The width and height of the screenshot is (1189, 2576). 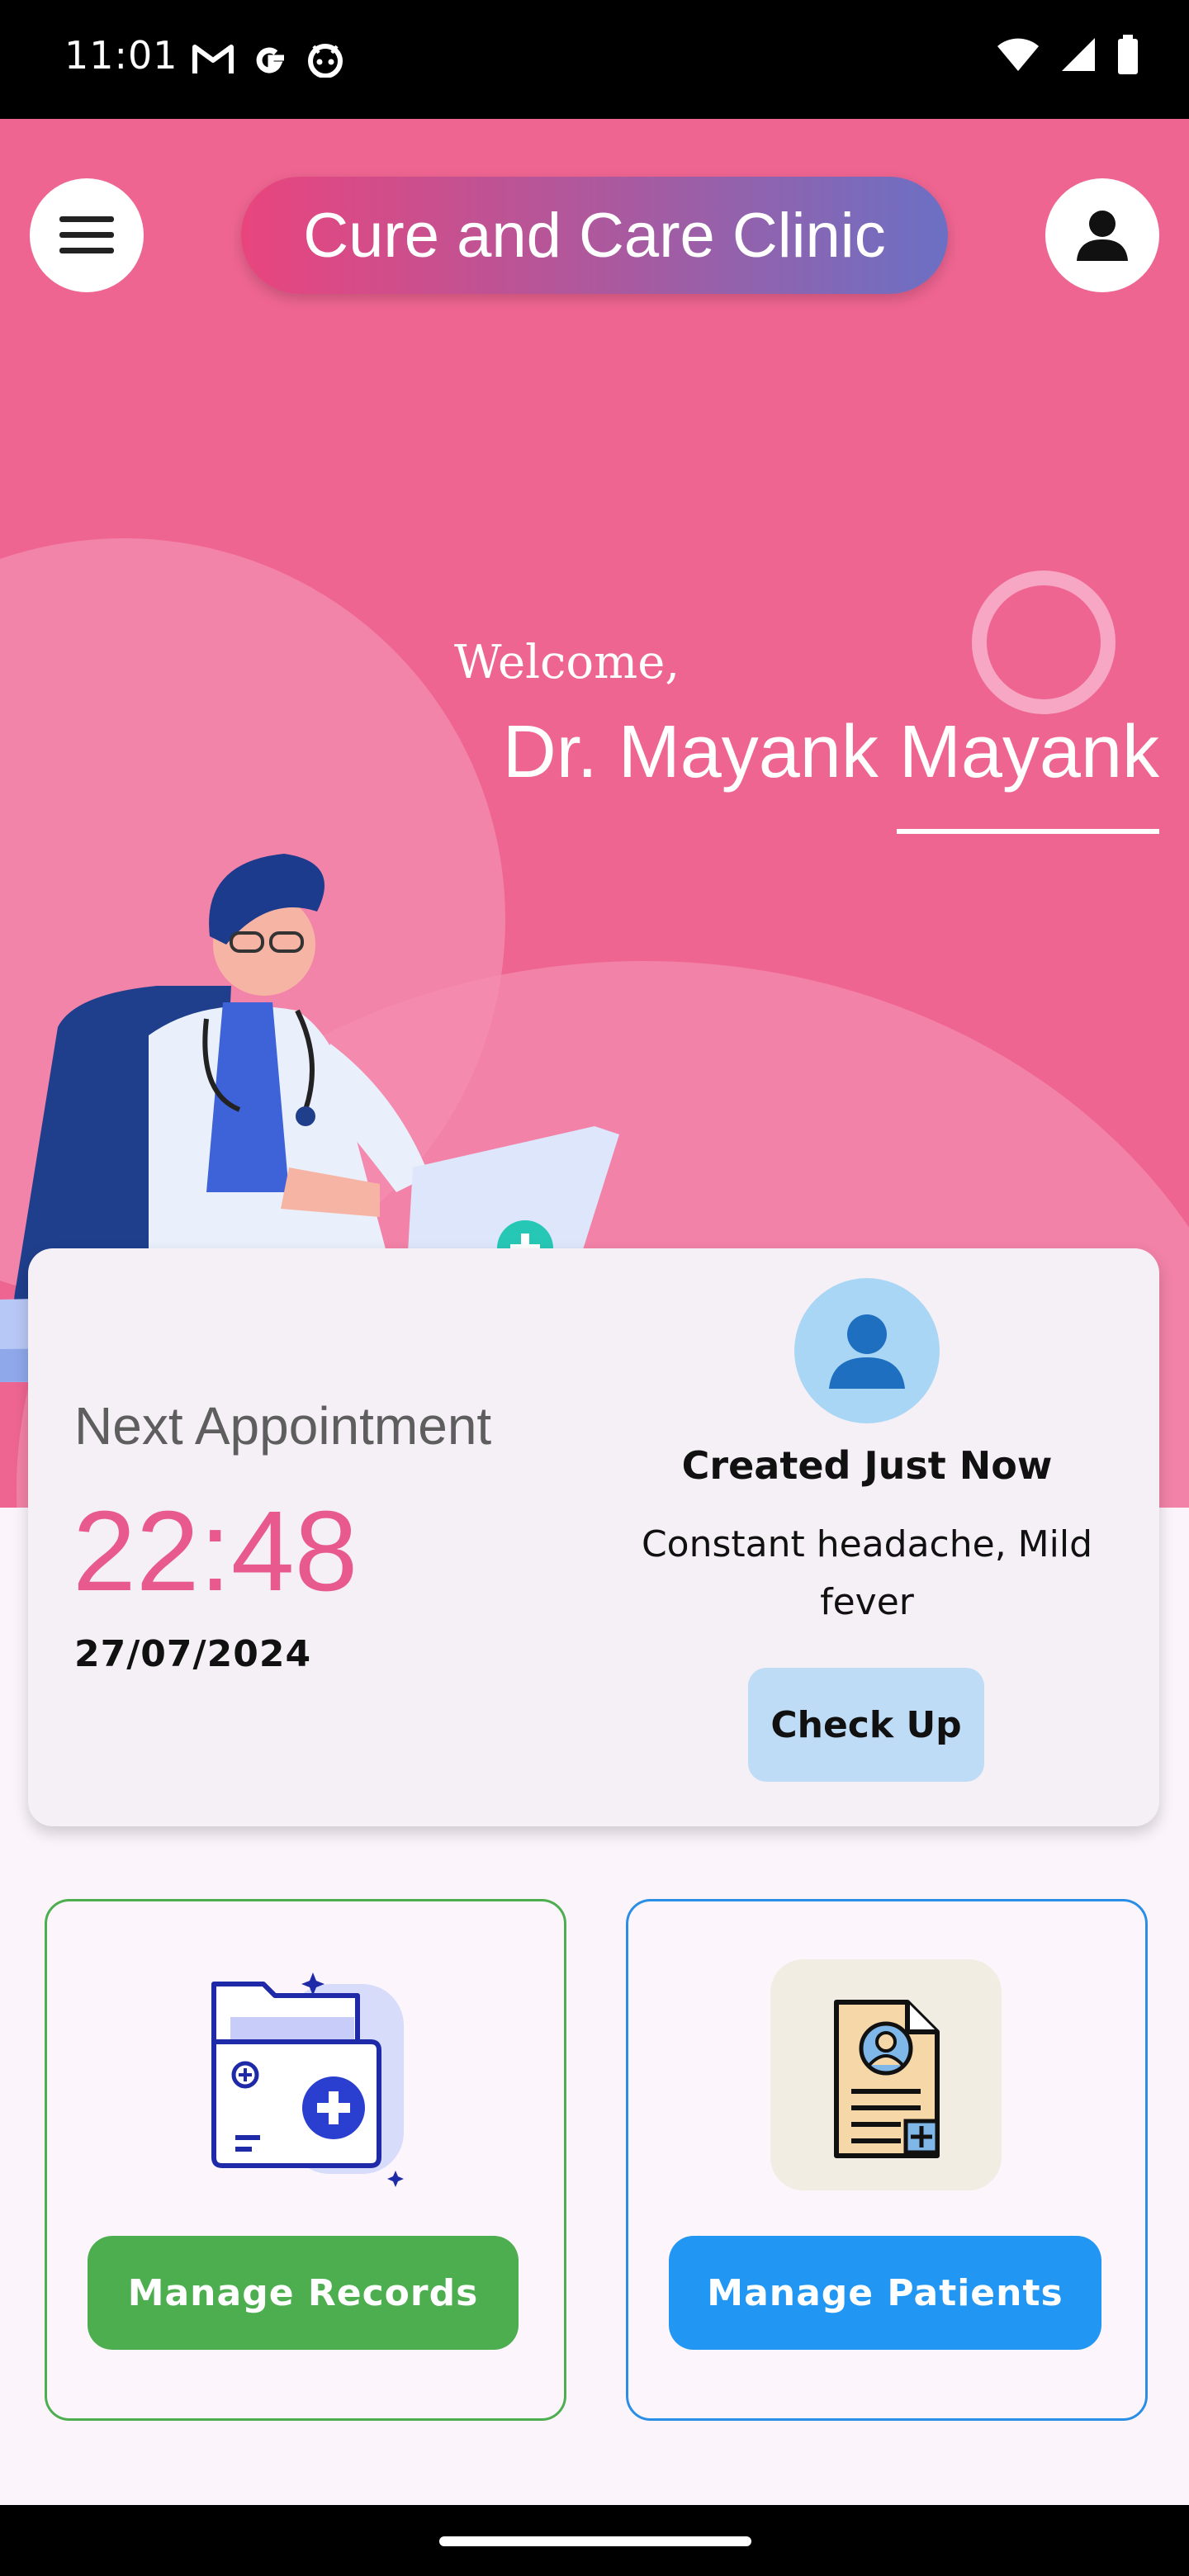 I want to click on clinic-title: Cure and Care Clinic, so click(x=594, y=235).